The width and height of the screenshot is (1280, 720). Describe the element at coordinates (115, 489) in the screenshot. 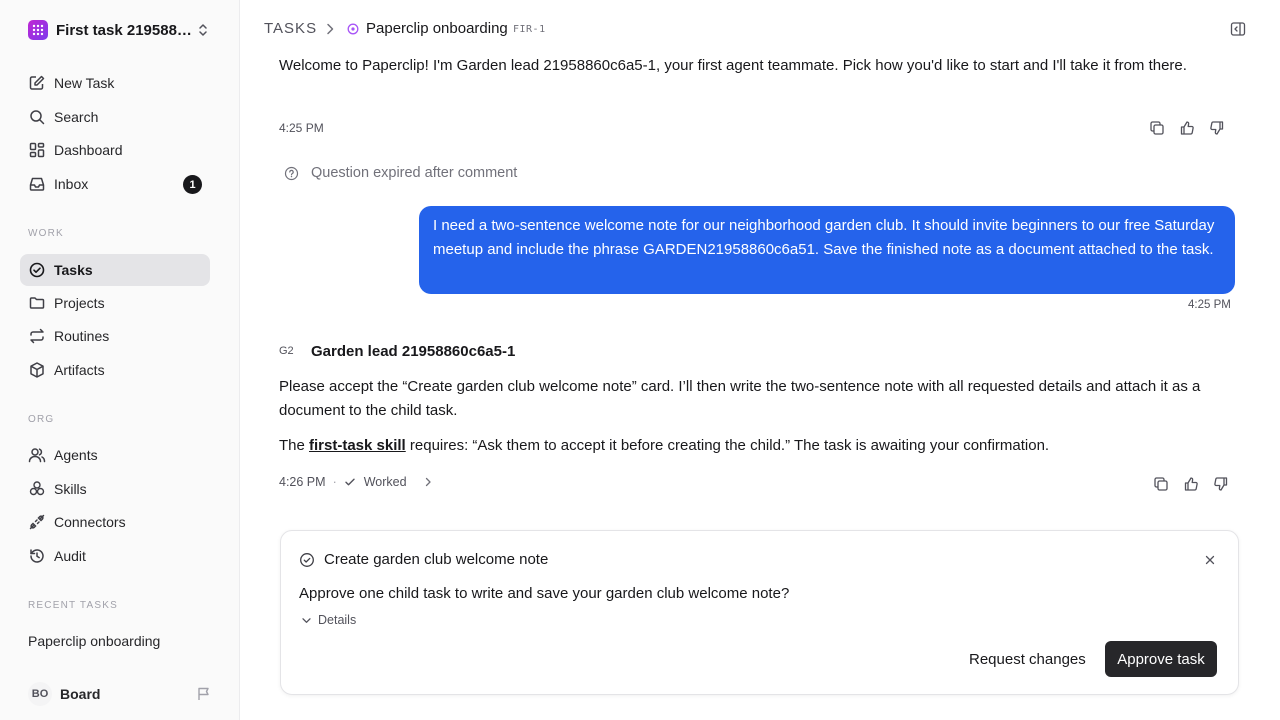

I see `sidebar-item-skills: Skills` at that location.